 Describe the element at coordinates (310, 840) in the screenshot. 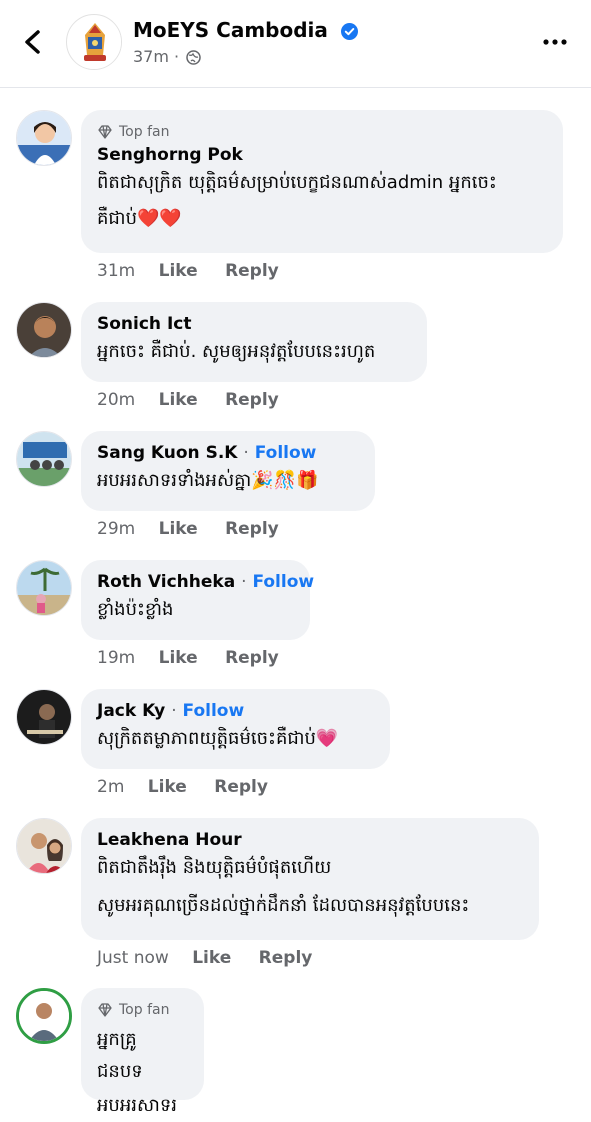

I see `commenter-name: Leakhena Hour` at that location.